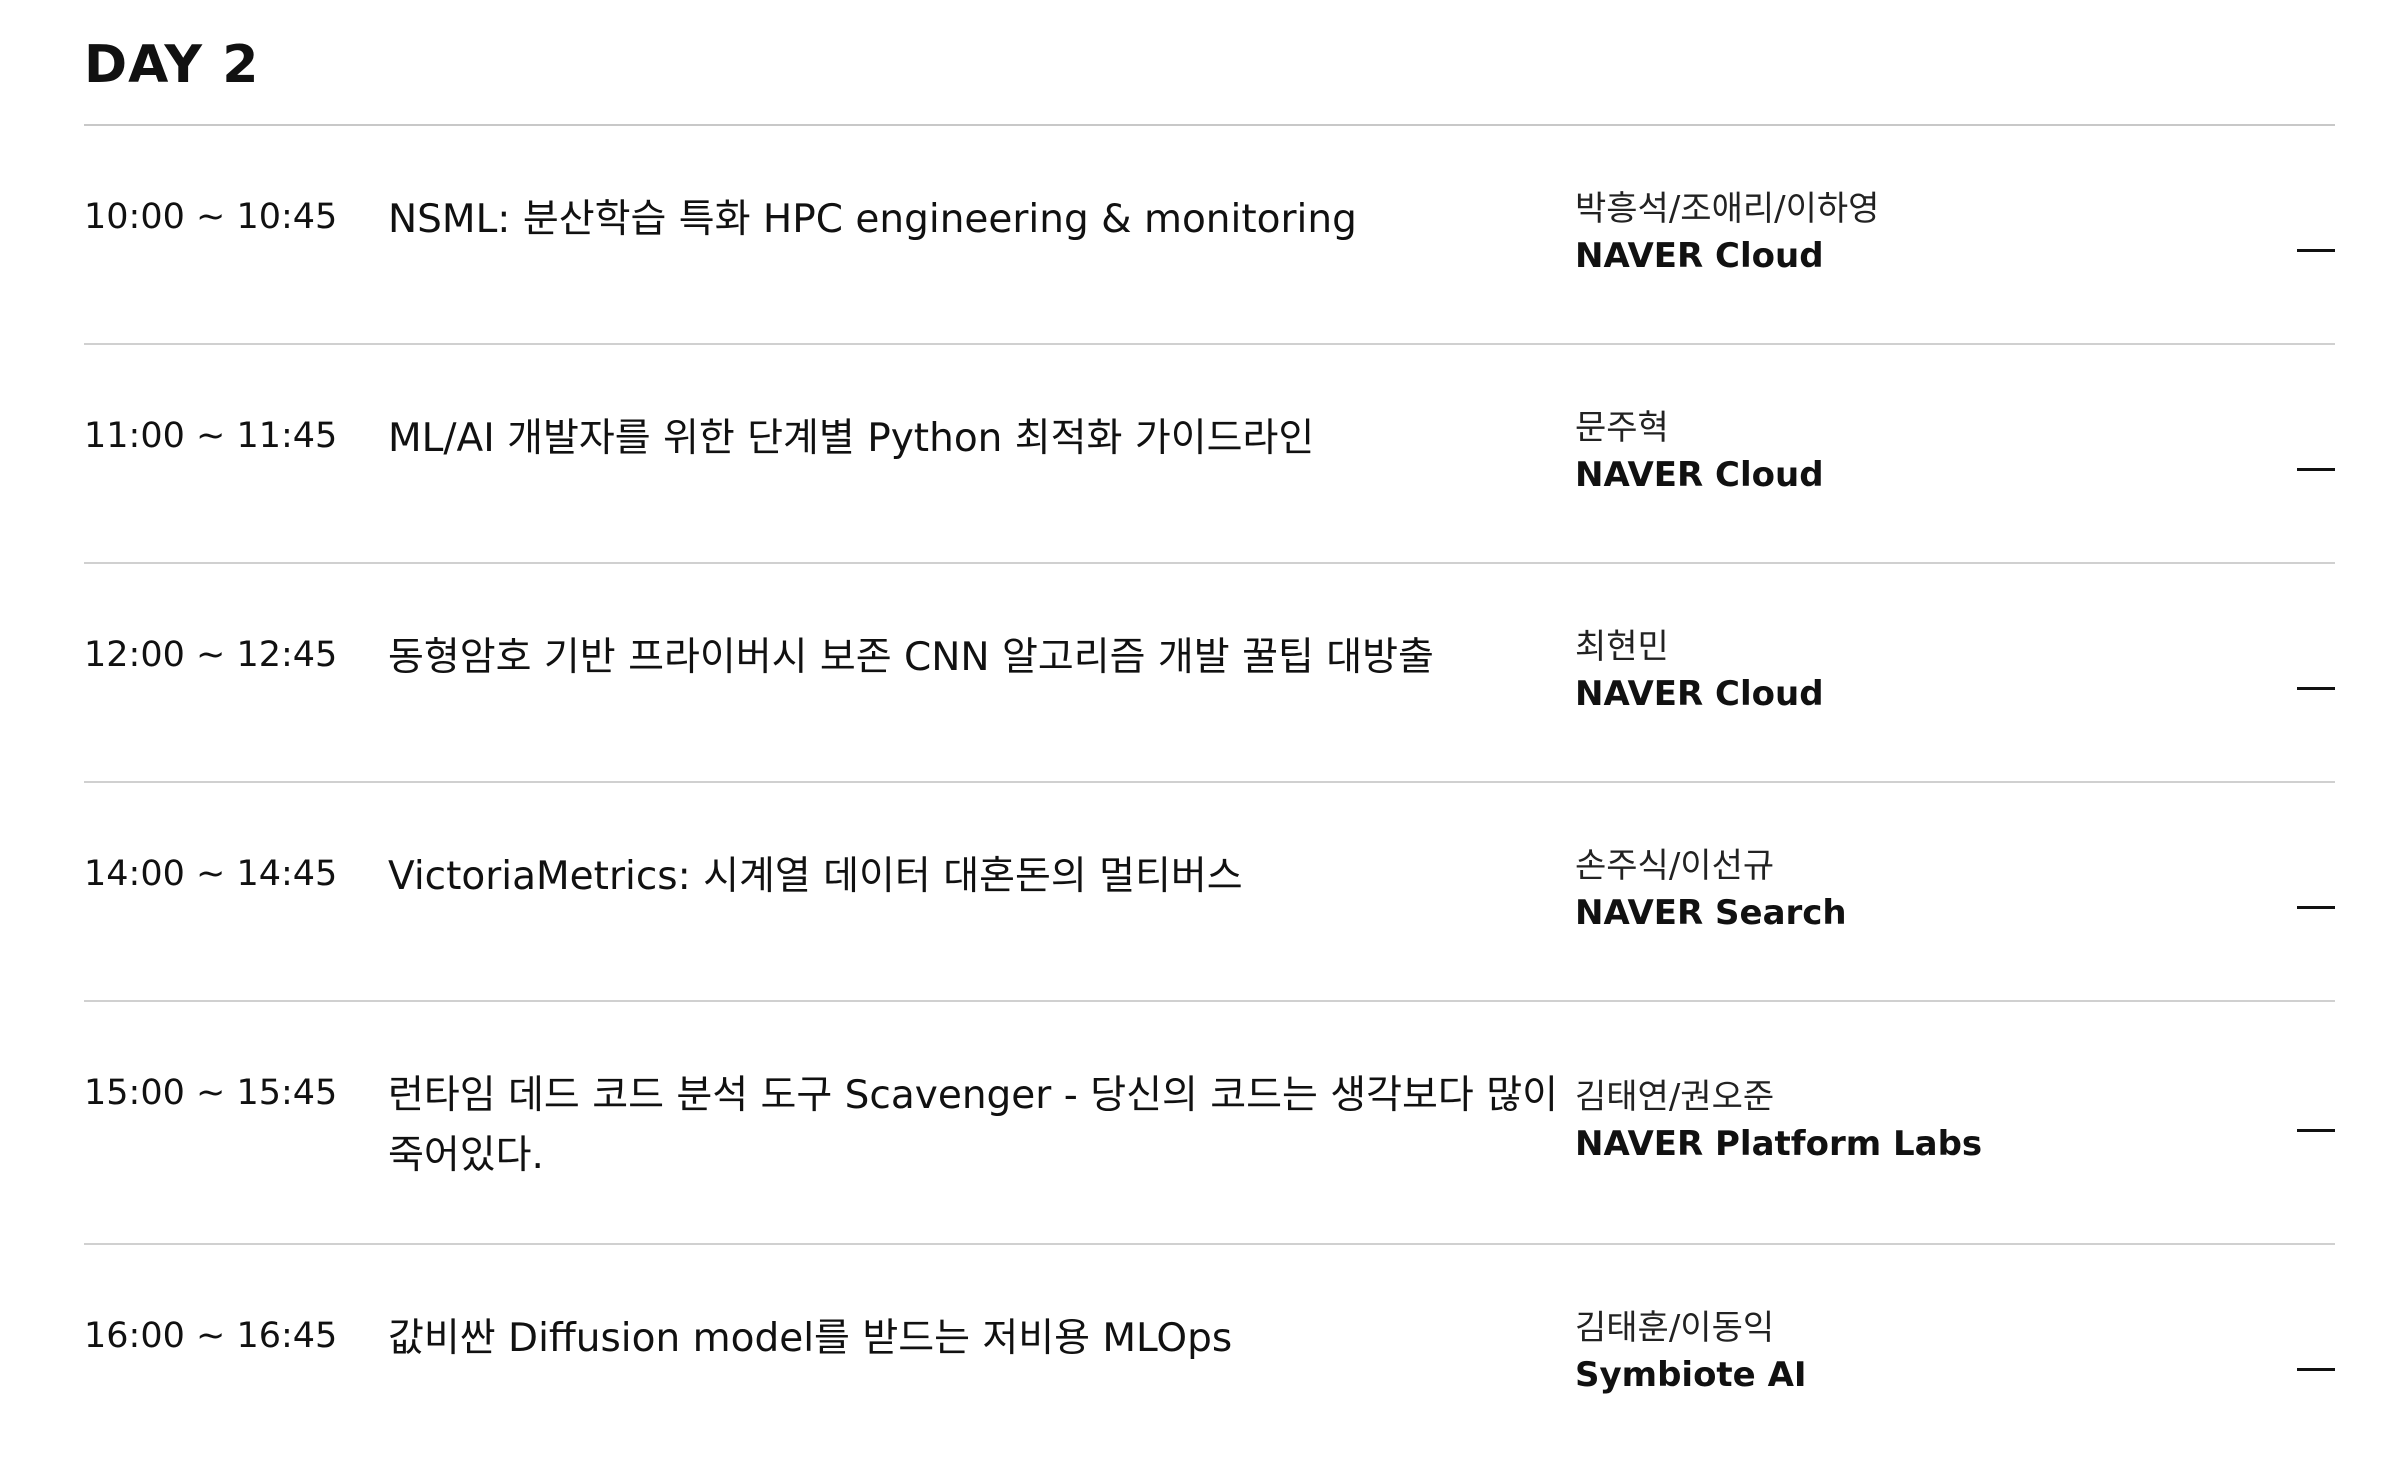 This screenshot has width=2390, height=1464. I want to click on session-speaker: 손주식/이선규 NAVER Search, so click(1711, 890).